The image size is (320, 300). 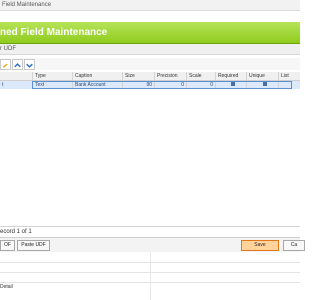 What do you see at coordinates (150, 276) in the screenshot?
I see `divider` at bounding box center [150, 276].